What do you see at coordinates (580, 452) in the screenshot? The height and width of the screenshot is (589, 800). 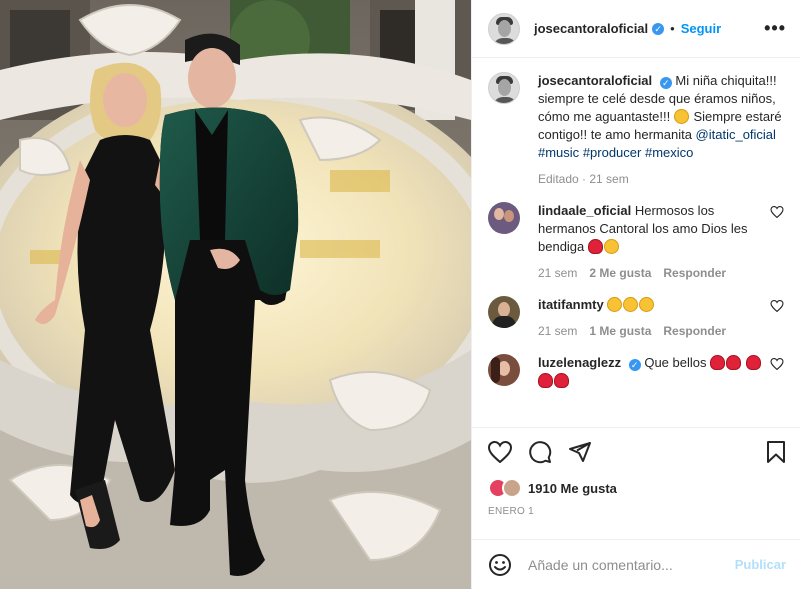 I see `share-icon` at bounding box center [580, 452].